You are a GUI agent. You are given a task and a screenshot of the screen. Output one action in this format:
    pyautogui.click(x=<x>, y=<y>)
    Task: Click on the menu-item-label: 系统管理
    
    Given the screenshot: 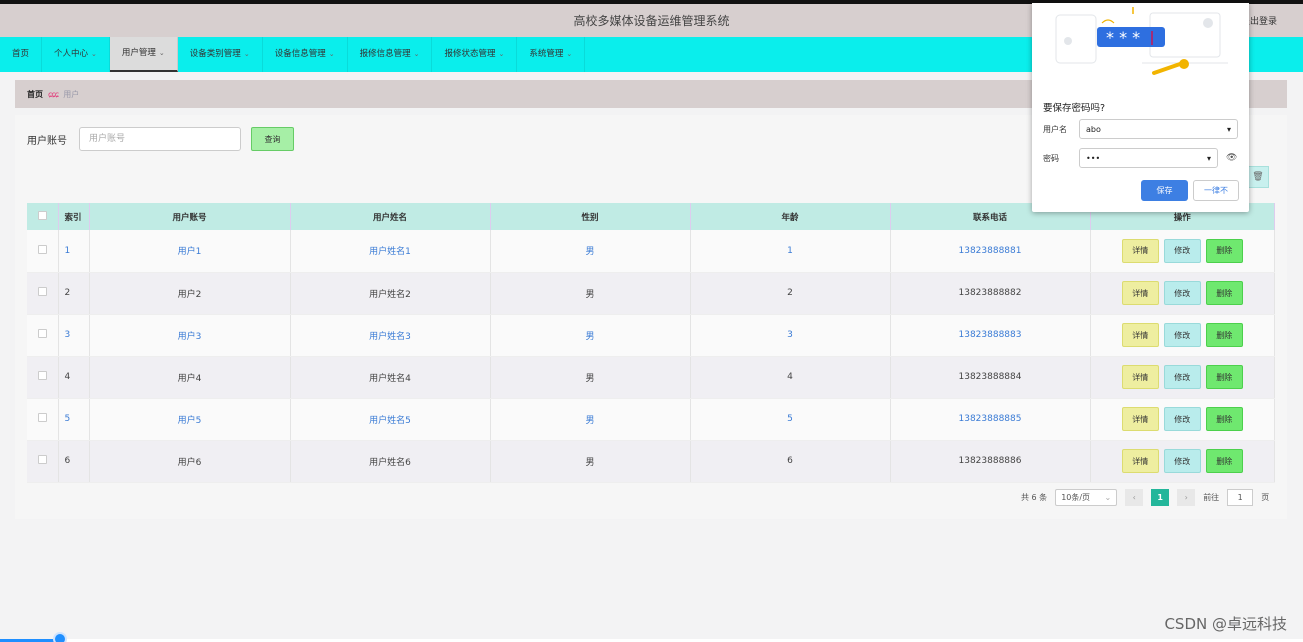 What is the action you would take?
    pyautogui.click(x=546, y=54)
    